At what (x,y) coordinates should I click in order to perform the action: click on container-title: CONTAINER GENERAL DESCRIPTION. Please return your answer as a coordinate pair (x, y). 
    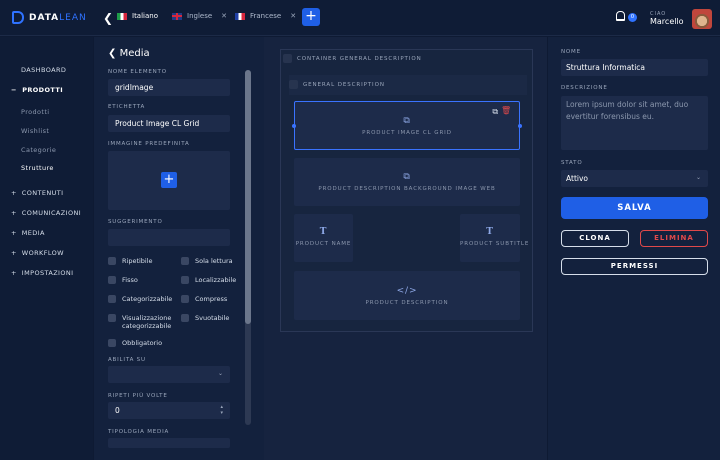
    Looking at the image, I should click on (359, 58).